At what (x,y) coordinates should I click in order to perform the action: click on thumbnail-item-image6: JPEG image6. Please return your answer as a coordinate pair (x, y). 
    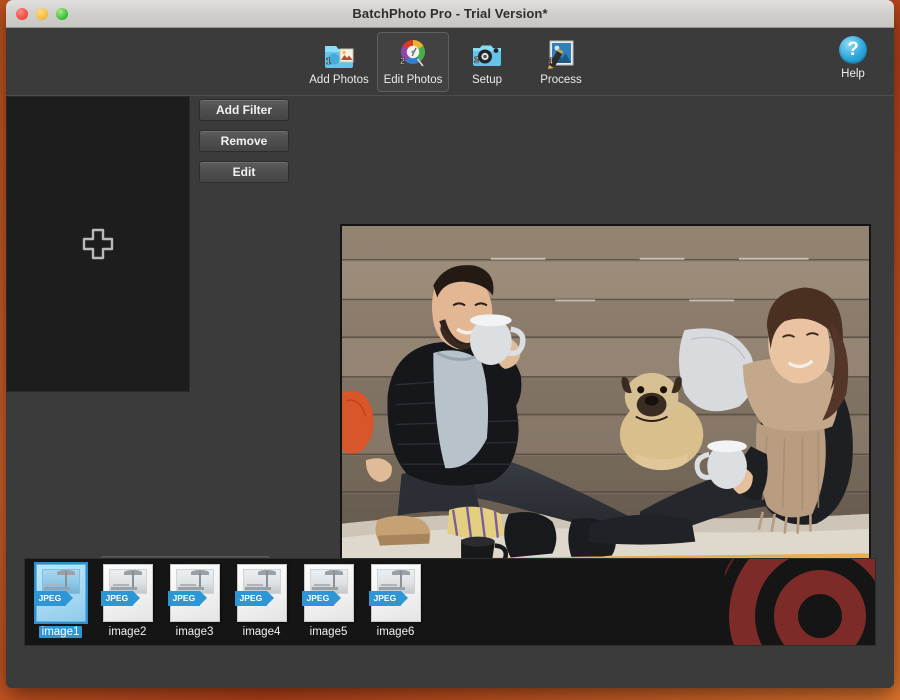
    Looking at the image, I should click on (395, 601).